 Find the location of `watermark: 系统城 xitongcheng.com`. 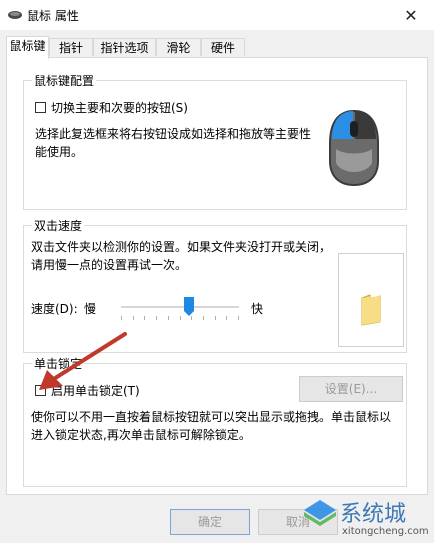

watermark: 系统城 xitongcheng.com is located at coordinates (367, 519).